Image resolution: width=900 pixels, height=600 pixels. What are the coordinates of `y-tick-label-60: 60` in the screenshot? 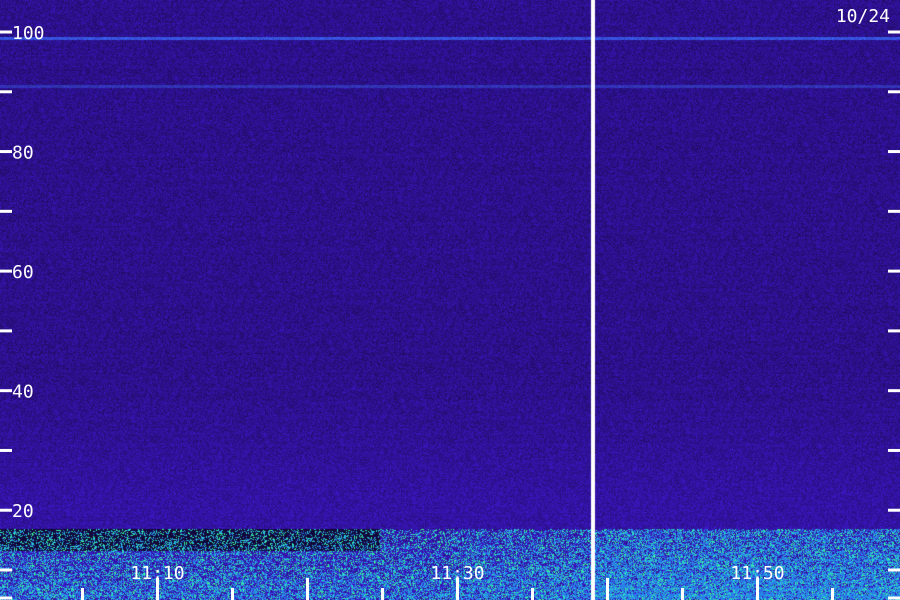 It's located at (23, 272).